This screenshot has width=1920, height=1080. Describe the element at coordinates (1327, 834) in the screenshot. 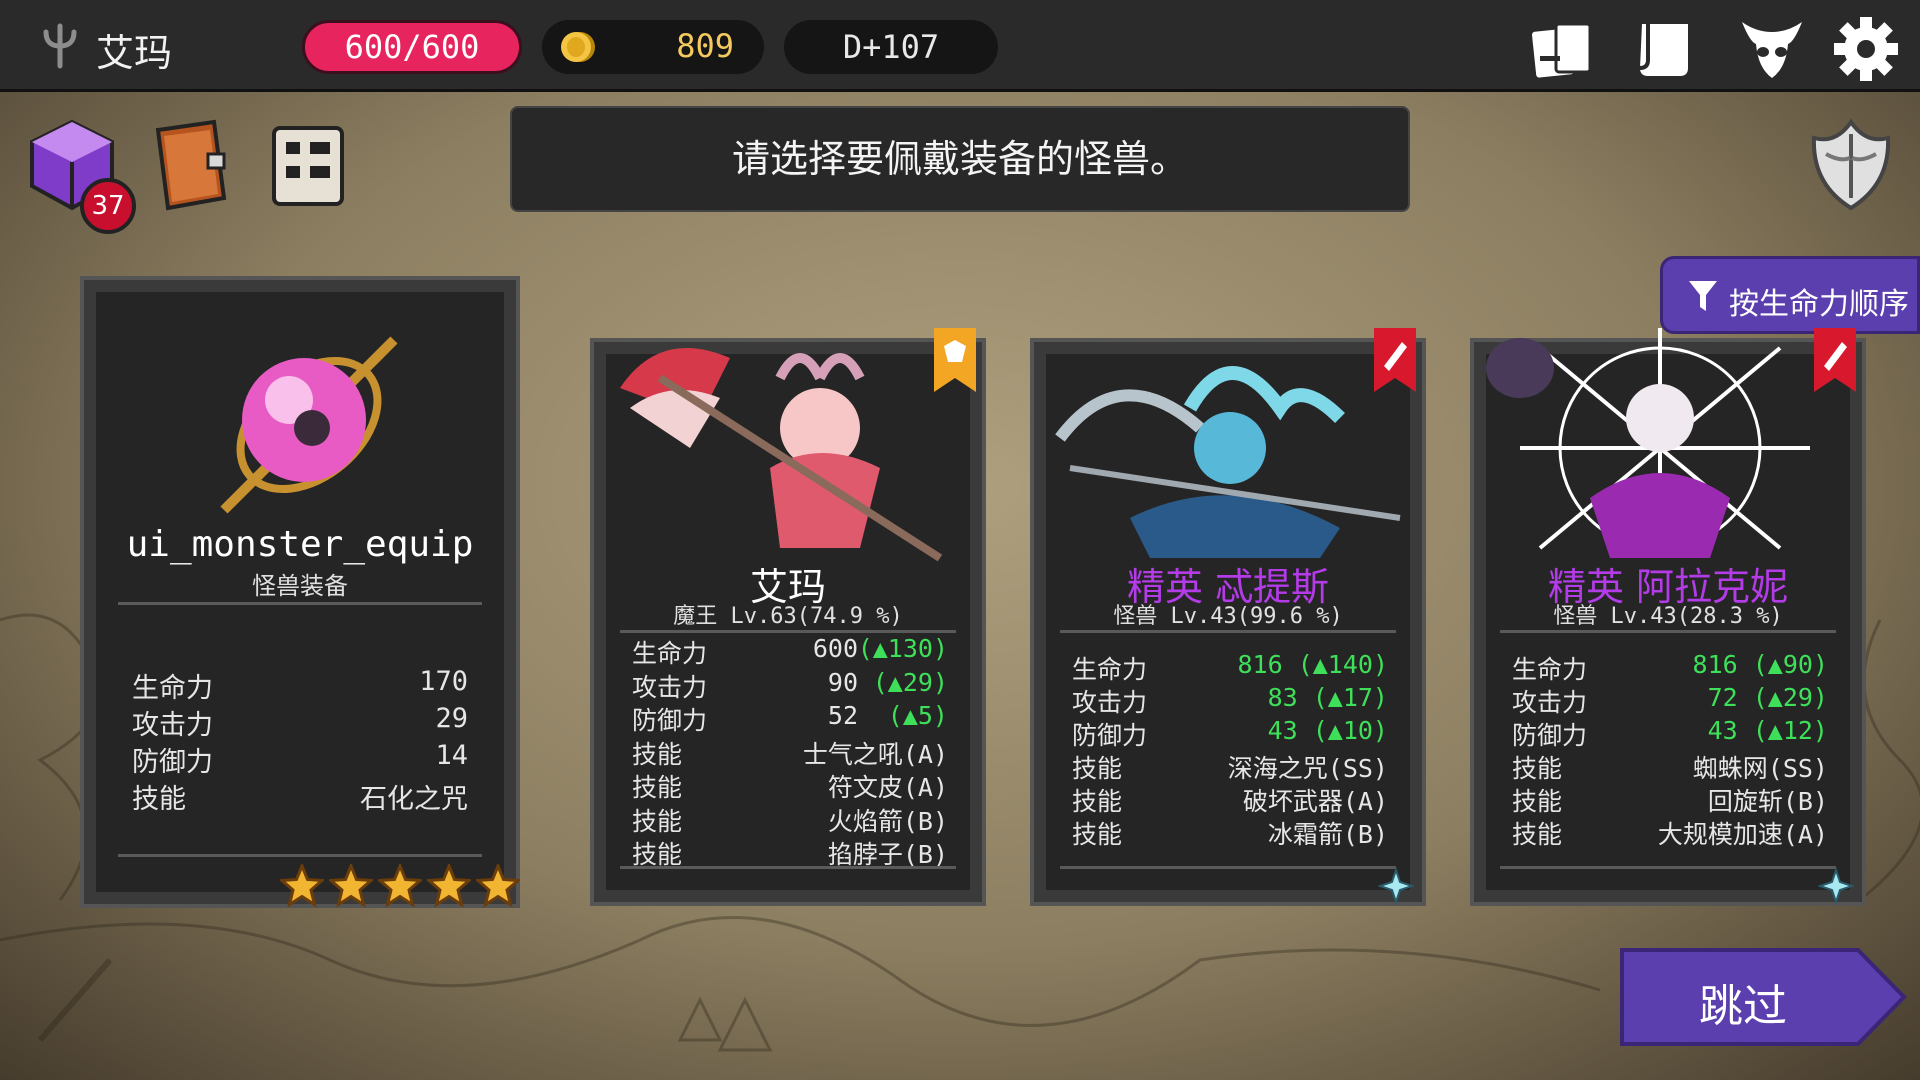

I see `skill-name: 冰霜箭(B)` at that location.